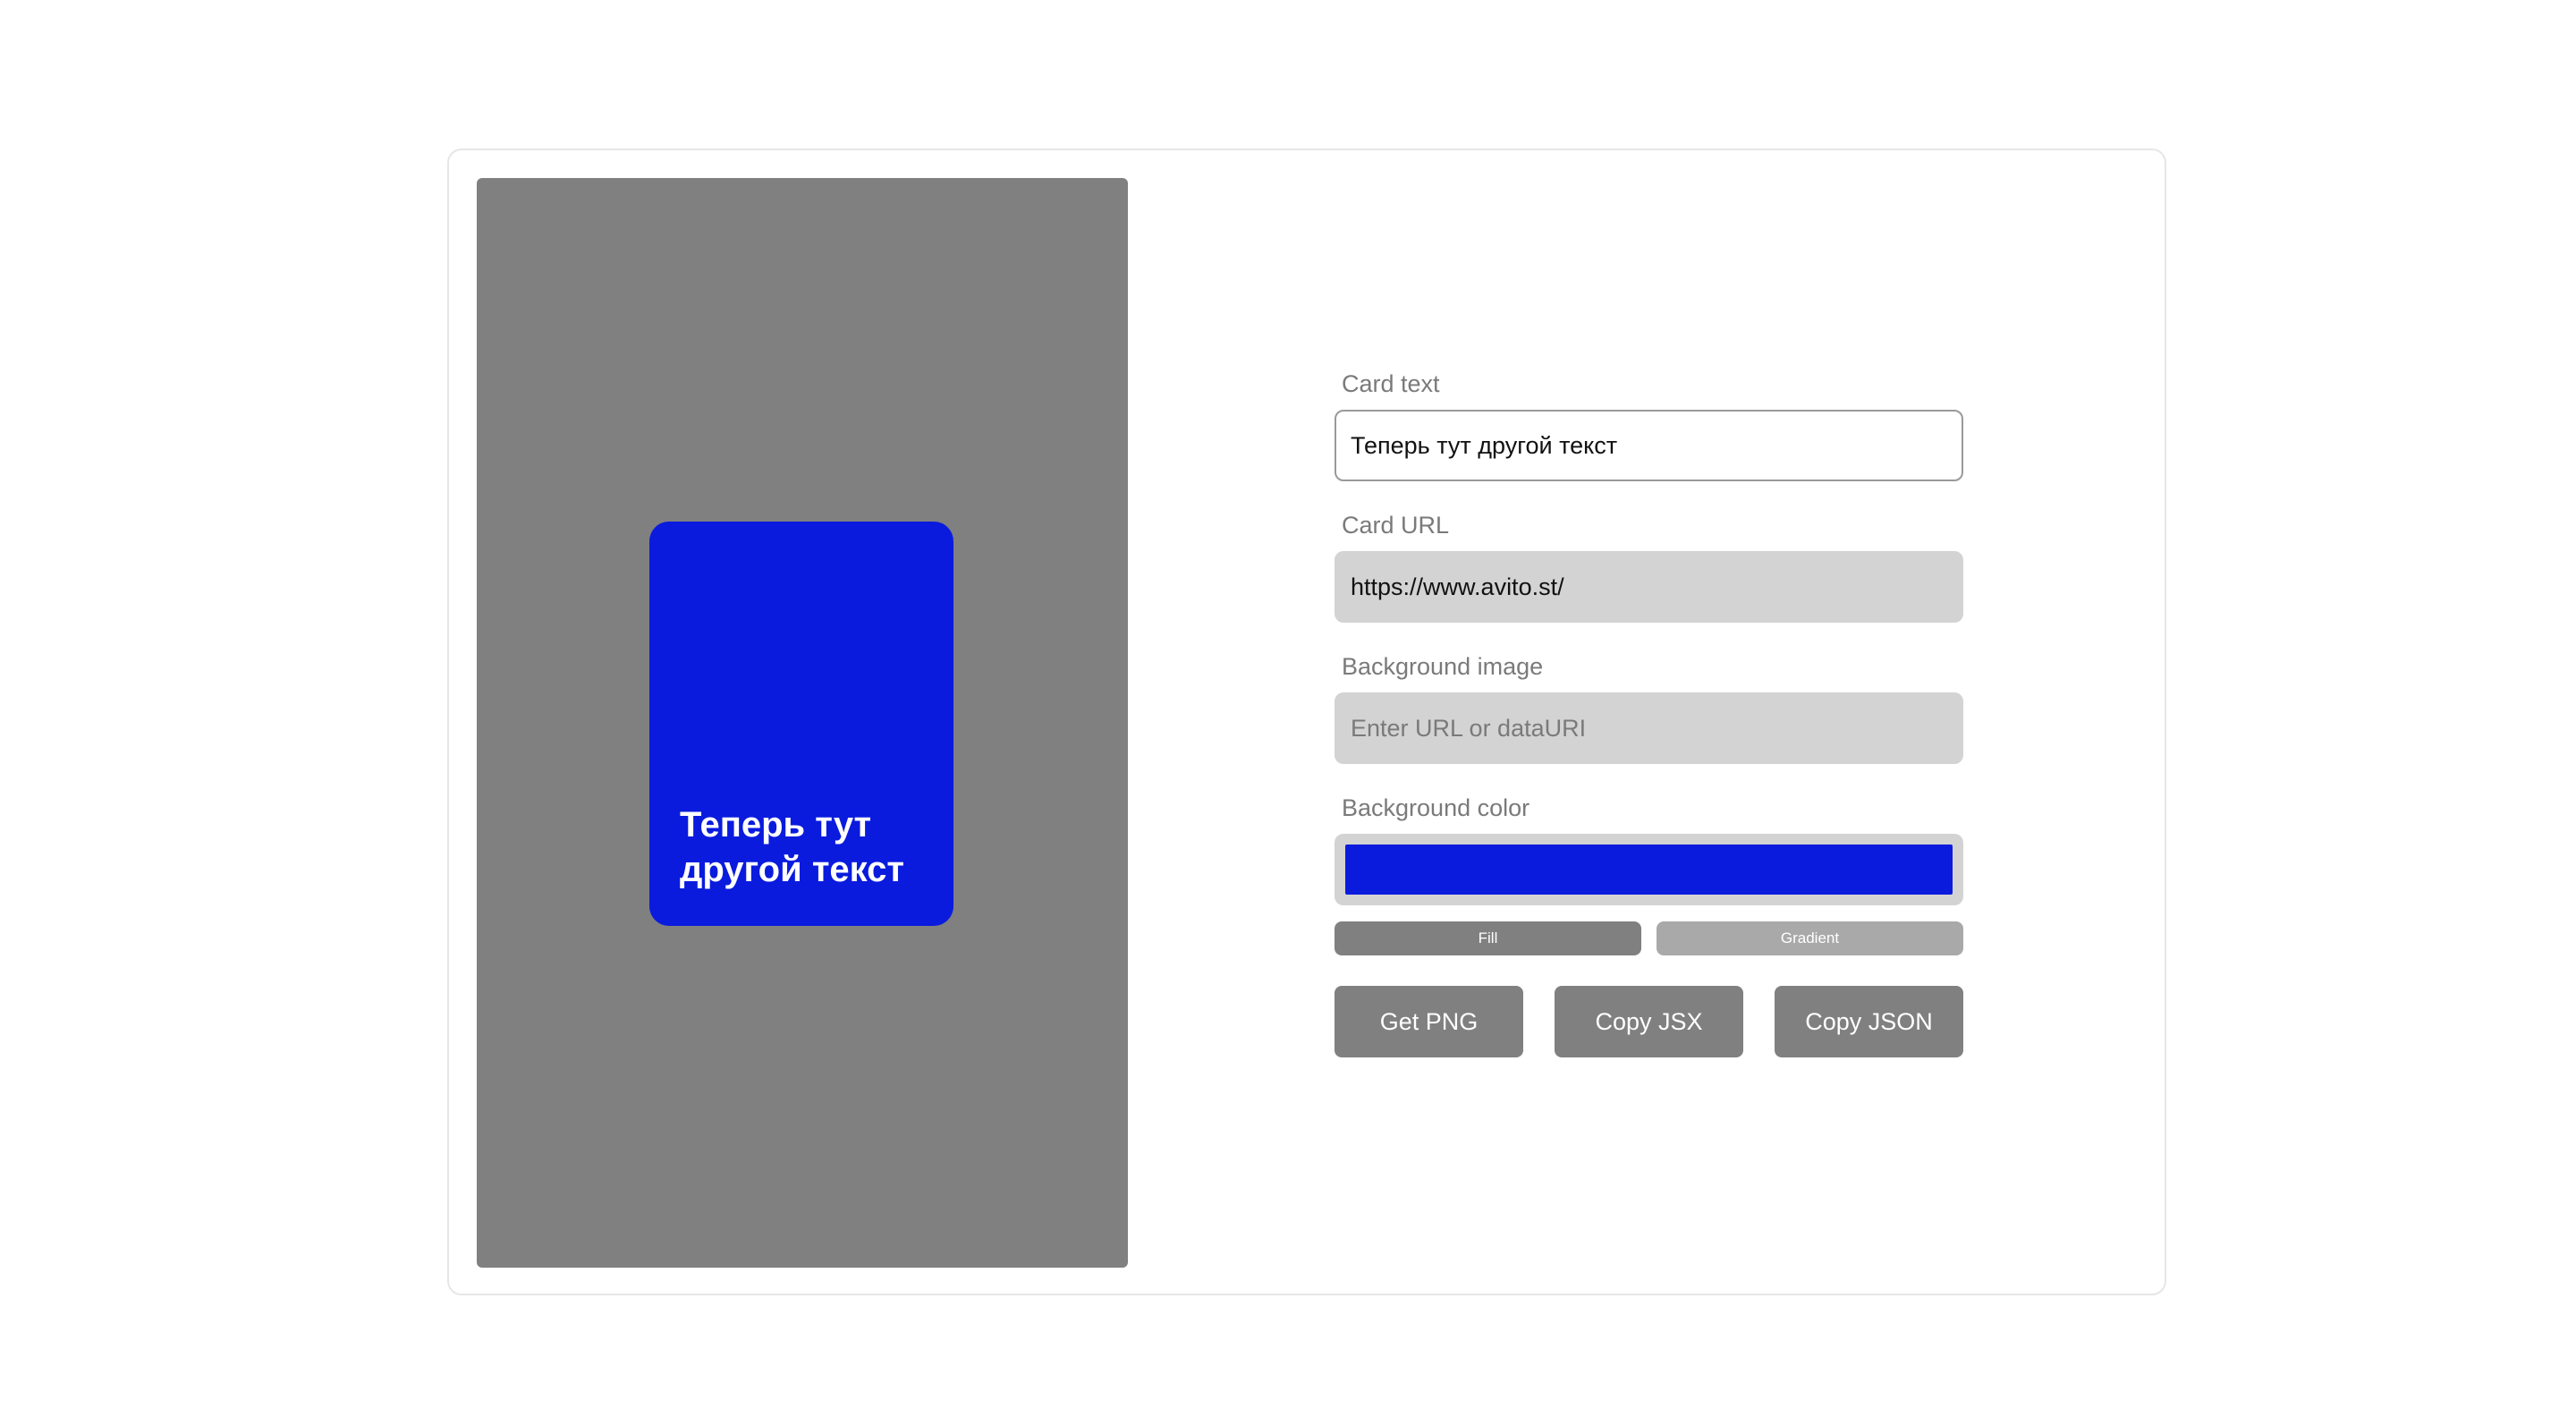 Image resolution: width=2576 pixels, height=1426 pixels. I want to click on get-png-button: Get PNG, so click(1429, 1022).